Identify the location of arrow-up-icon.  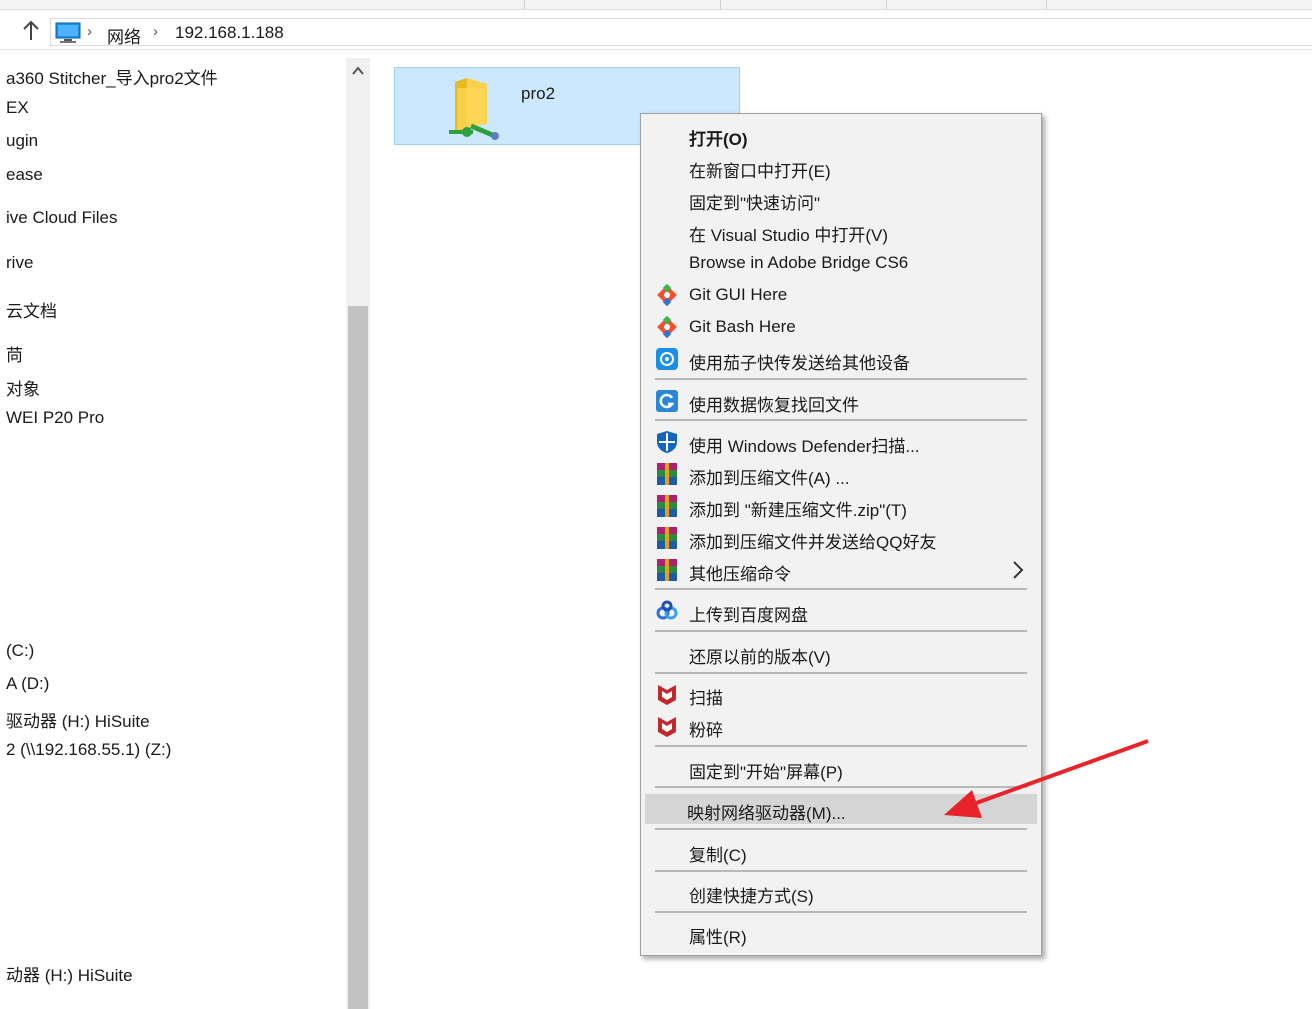
(31, 30).